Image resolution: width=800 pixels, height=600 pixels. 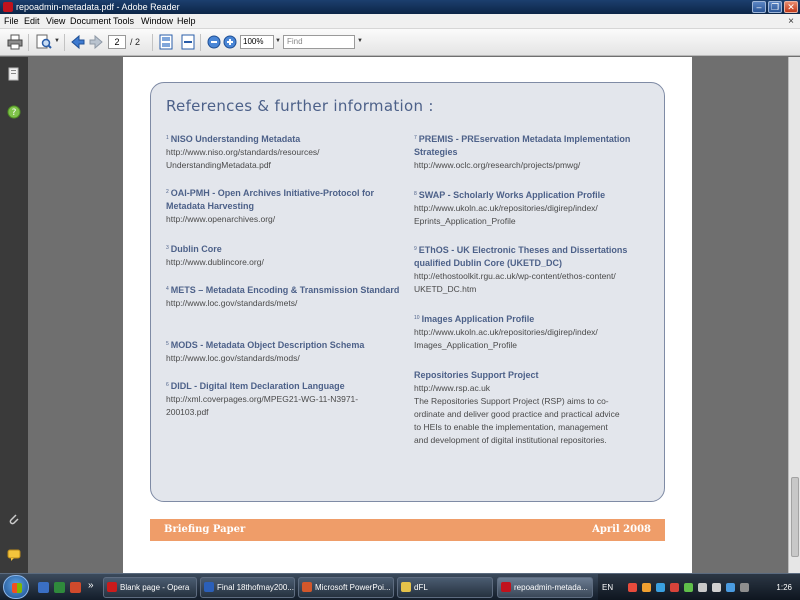 I want to click on reference-item: 3 Dublin Core http://www.dublincore.org/, so click(x=283, y=256).